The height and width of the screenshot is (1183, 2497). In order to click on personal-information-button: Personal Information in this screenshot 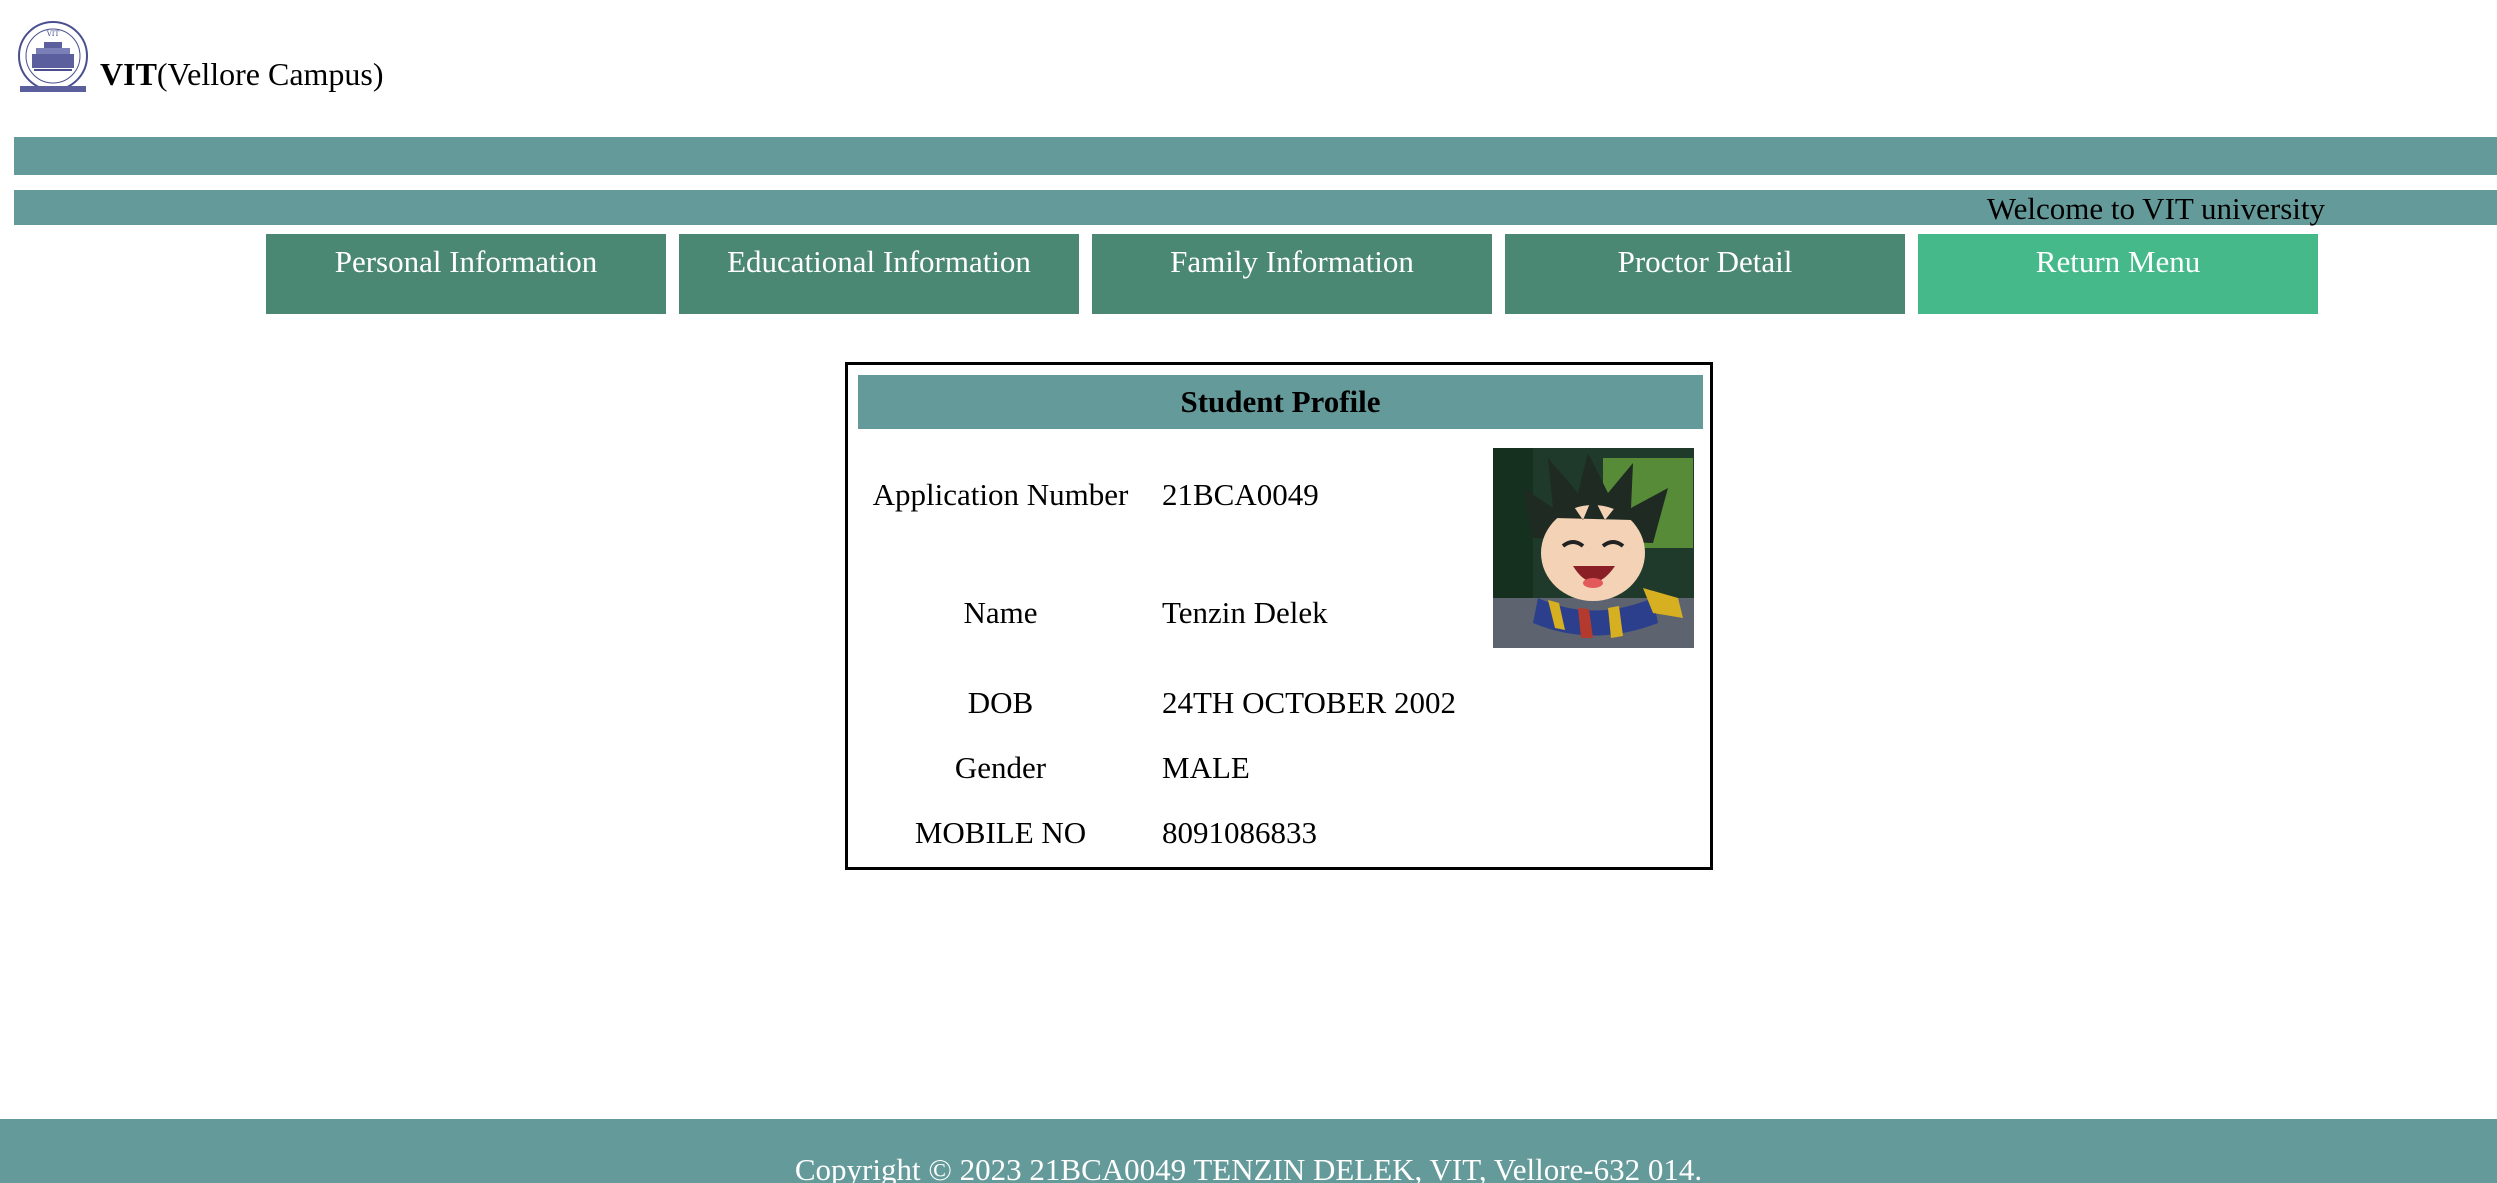, I will do `click(466, 274)`.